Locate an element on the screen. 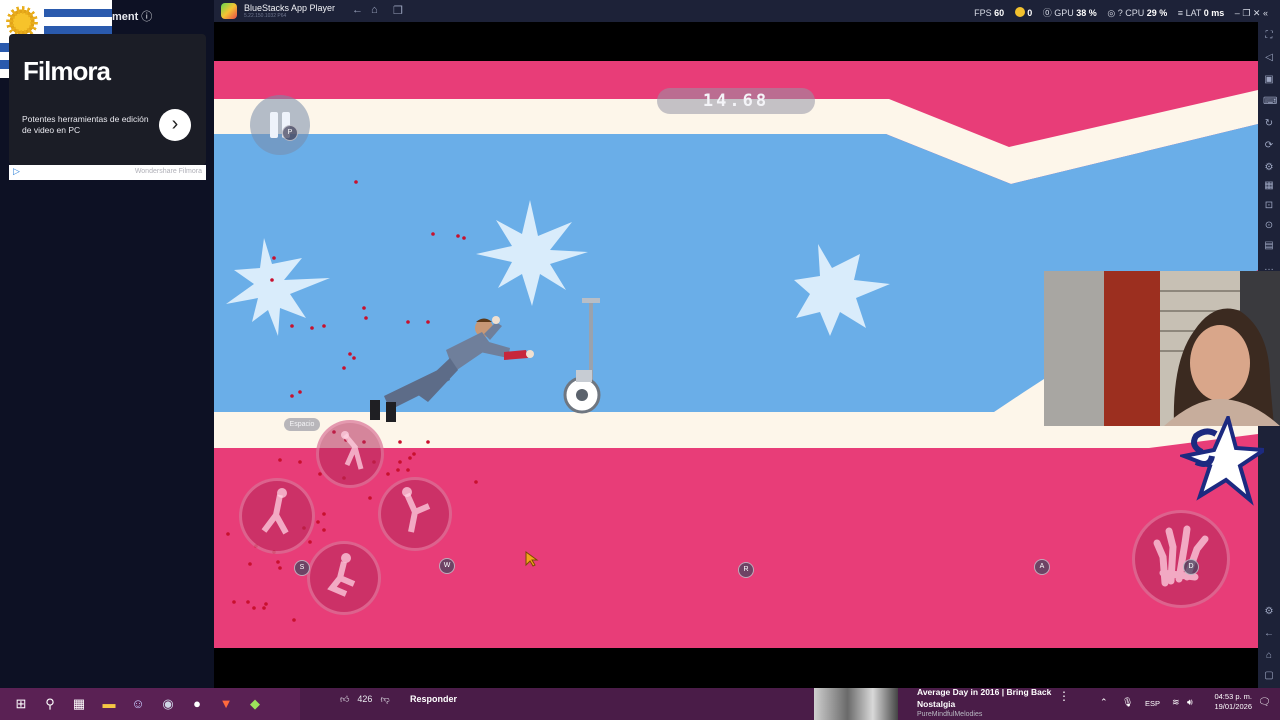  home-nav-icon: ⌂ is located at coordinates (1269, 656).